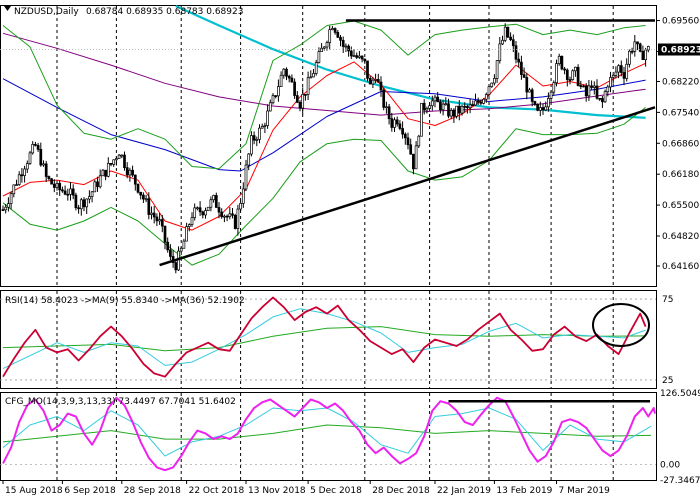  I want to click on current-price-label: 0.68923, so click(680, 51).